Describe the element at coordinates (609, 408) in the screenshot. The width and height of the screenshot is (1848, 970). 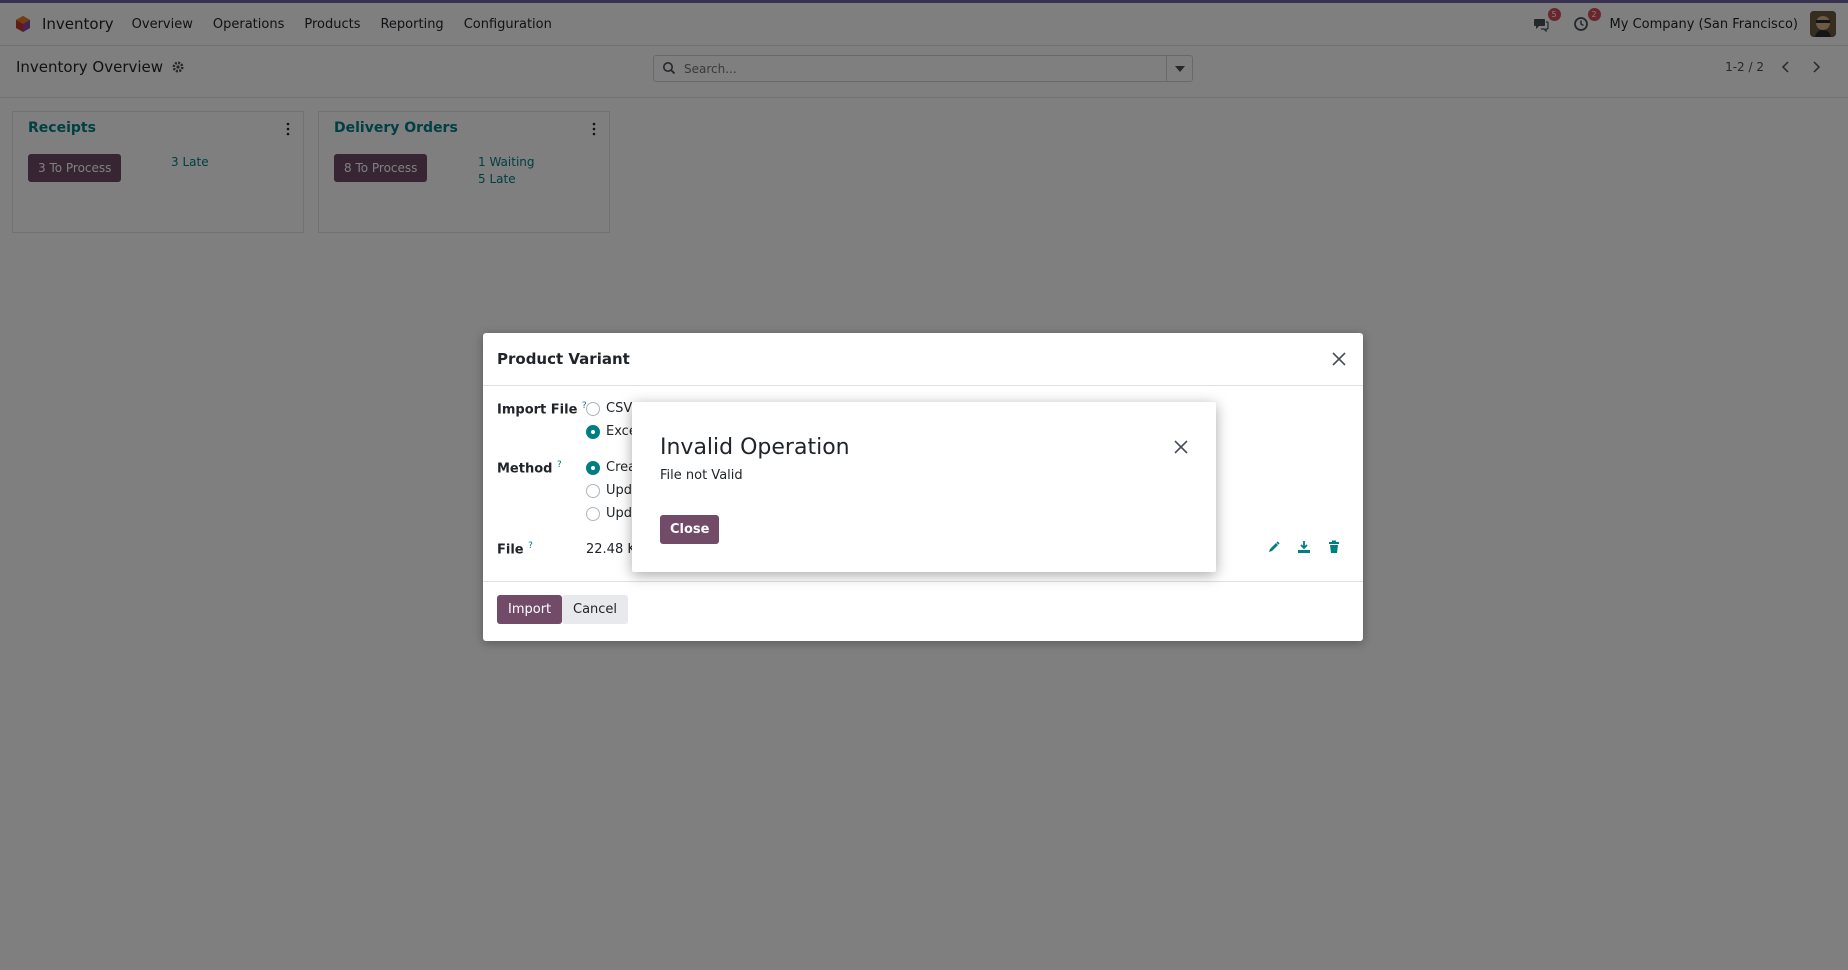
I see `import-file-option-csv: CSV` at that location.